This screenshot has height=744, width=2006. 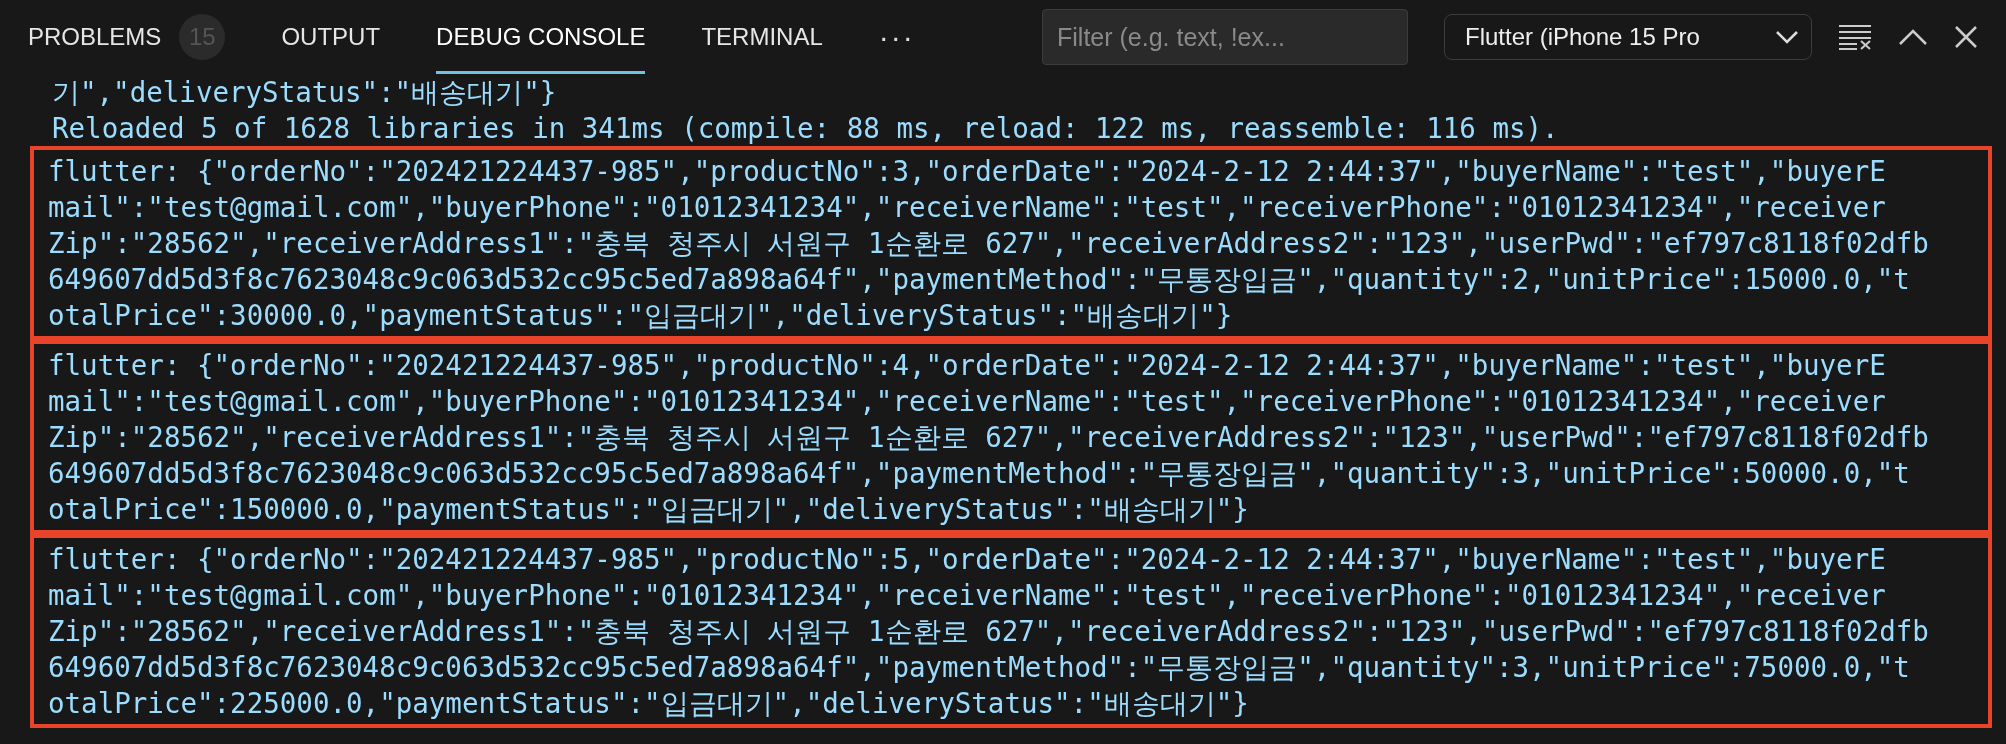 What do you see at coordinates (805, 128) in the screenshot?
I see `console-line: Reloaded 5 of 1628 libraries in 341ms (compile: 88 ms, reload: 122 ms, reassemble: 116 ms).` at bounding box center [805, 128].